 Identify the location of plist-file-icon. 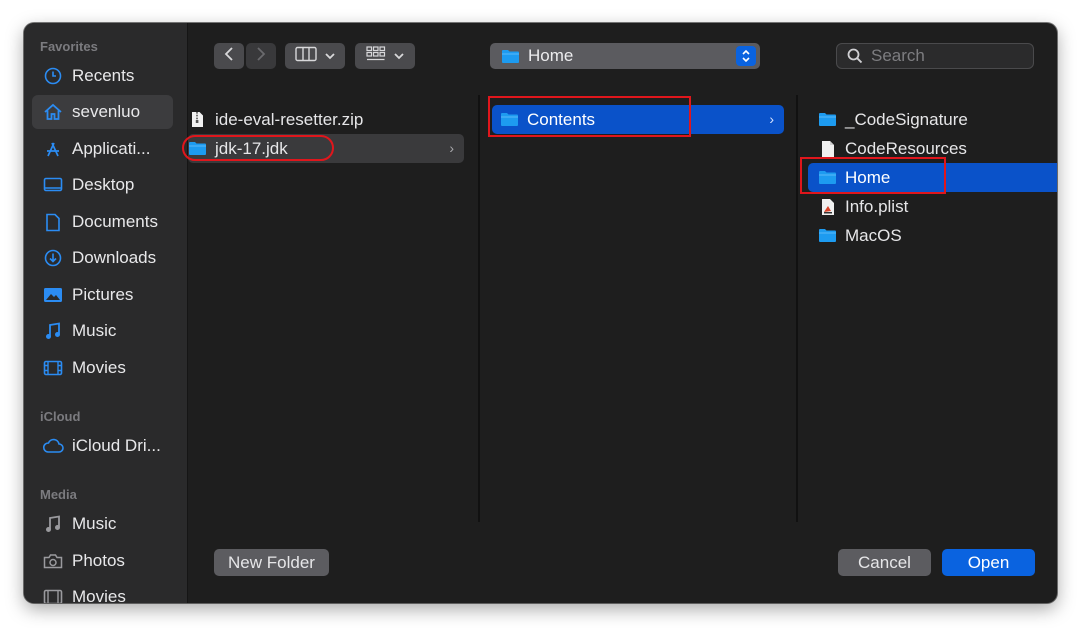
(827, 206).